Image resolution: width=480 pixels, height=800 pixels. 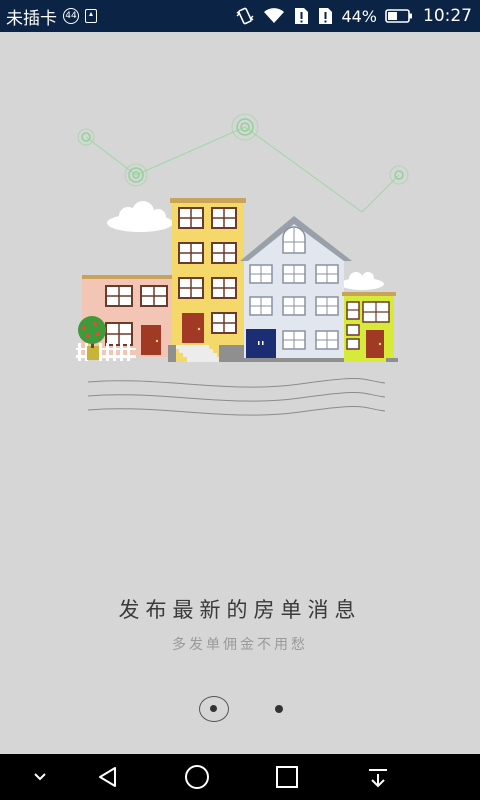 I want to click on fence, so click(x=106, y=352).